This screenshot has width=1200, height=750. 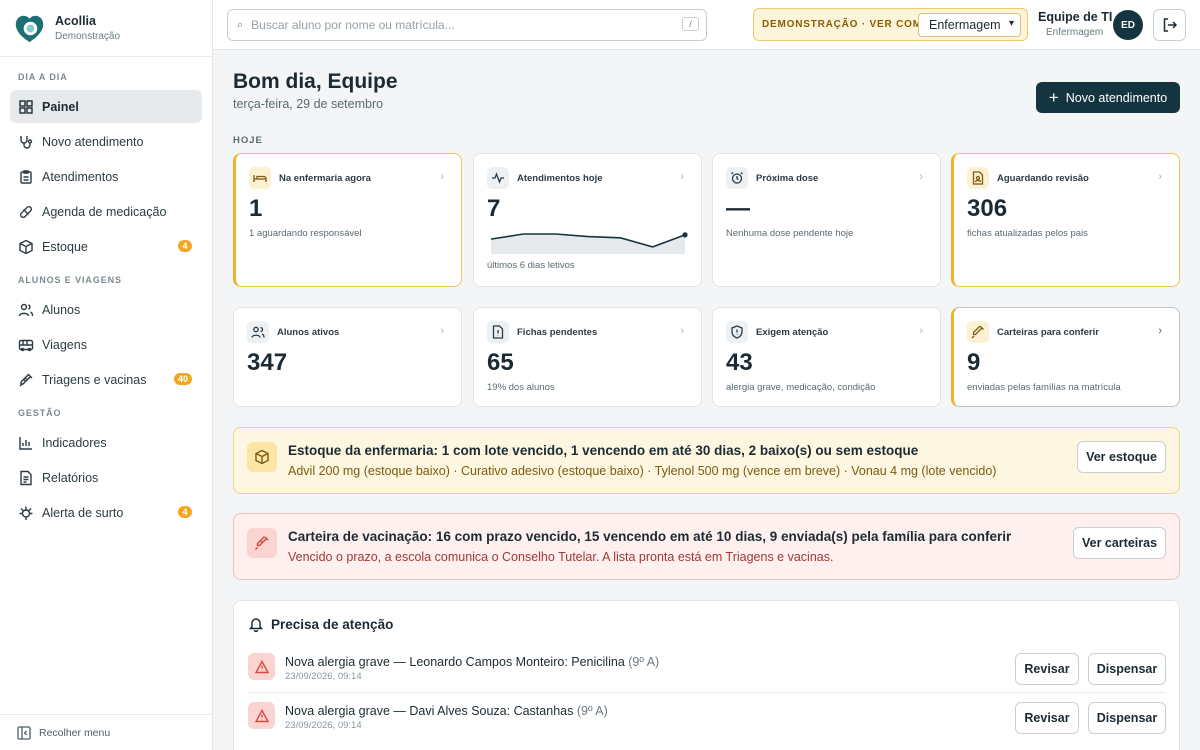 I want to click on stat-card-subtitle: enviadas pelas famílias na matrícula, so click(x=1044, y=387).